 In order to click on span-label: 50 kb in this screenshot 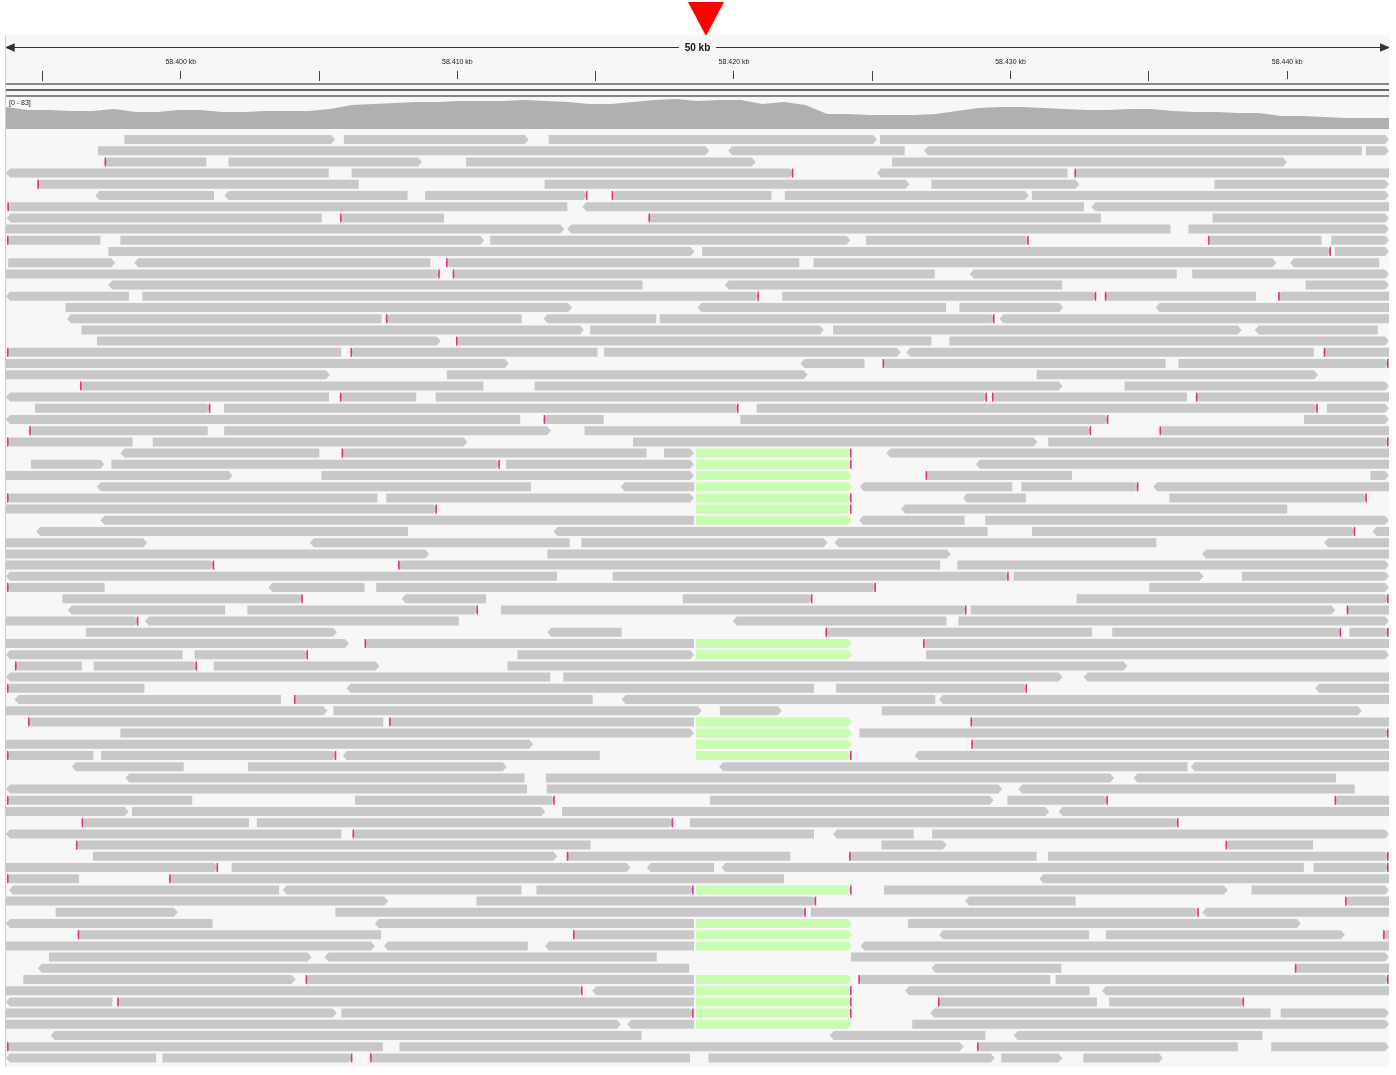, I will do `click(697, 47)`.